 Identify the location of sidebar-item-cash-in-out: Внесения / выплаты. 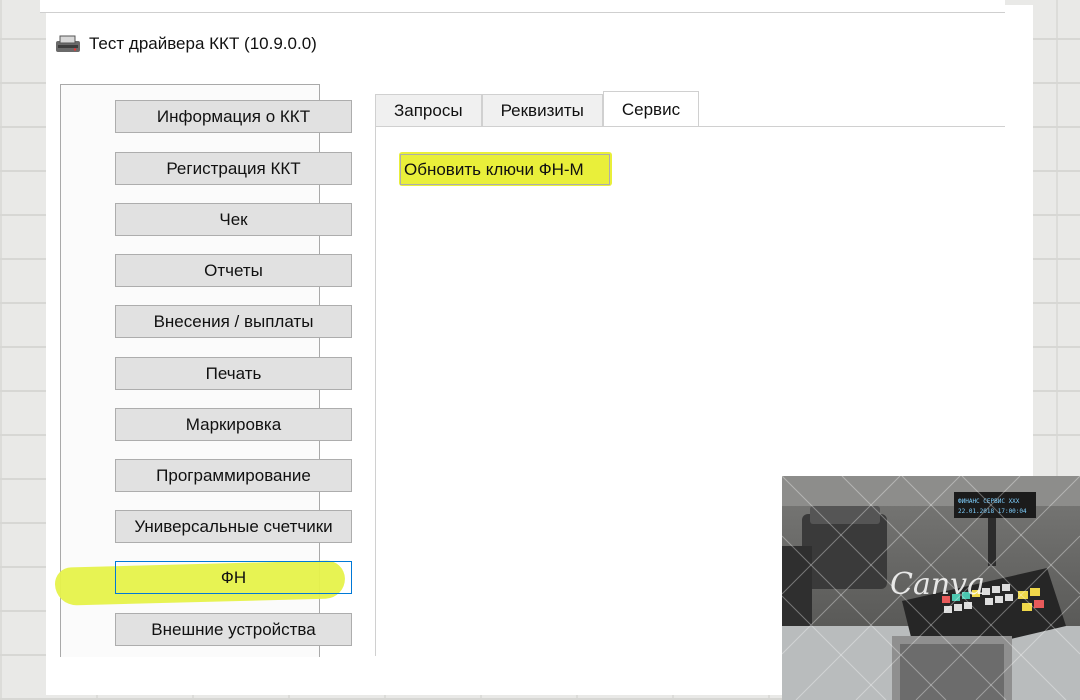
(233, 321).